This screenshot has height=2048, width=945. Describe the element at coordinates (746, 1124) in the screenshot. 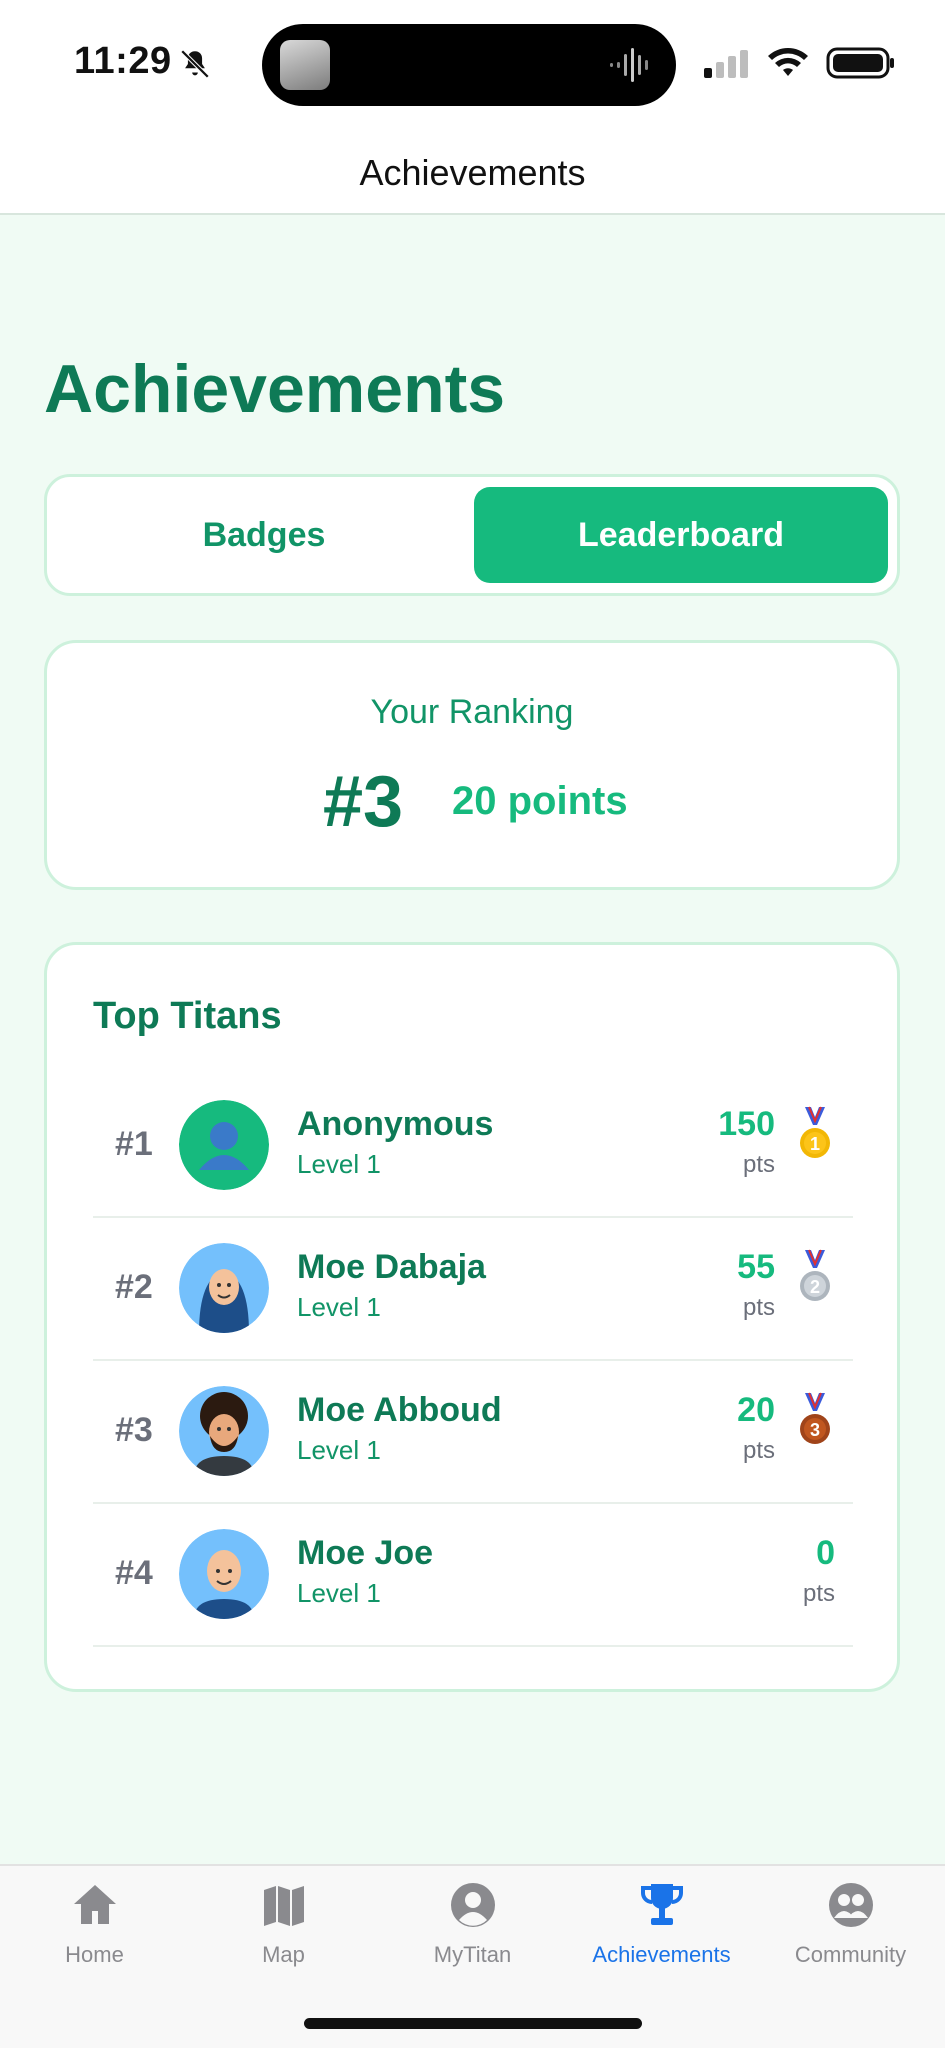

I see `row-points: 150` at that location.